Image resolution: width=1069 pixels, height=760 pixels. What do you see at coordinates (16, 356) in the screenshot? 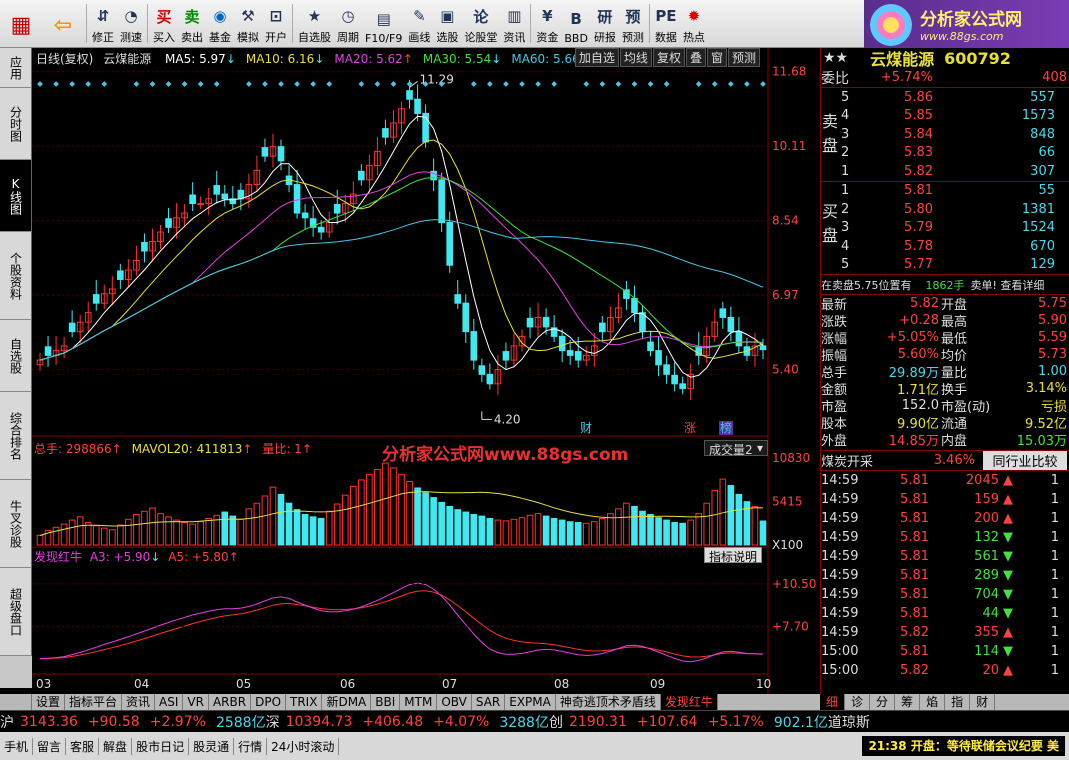
I see `side-tab-4: 自选股` at bounding box center [16, 356].